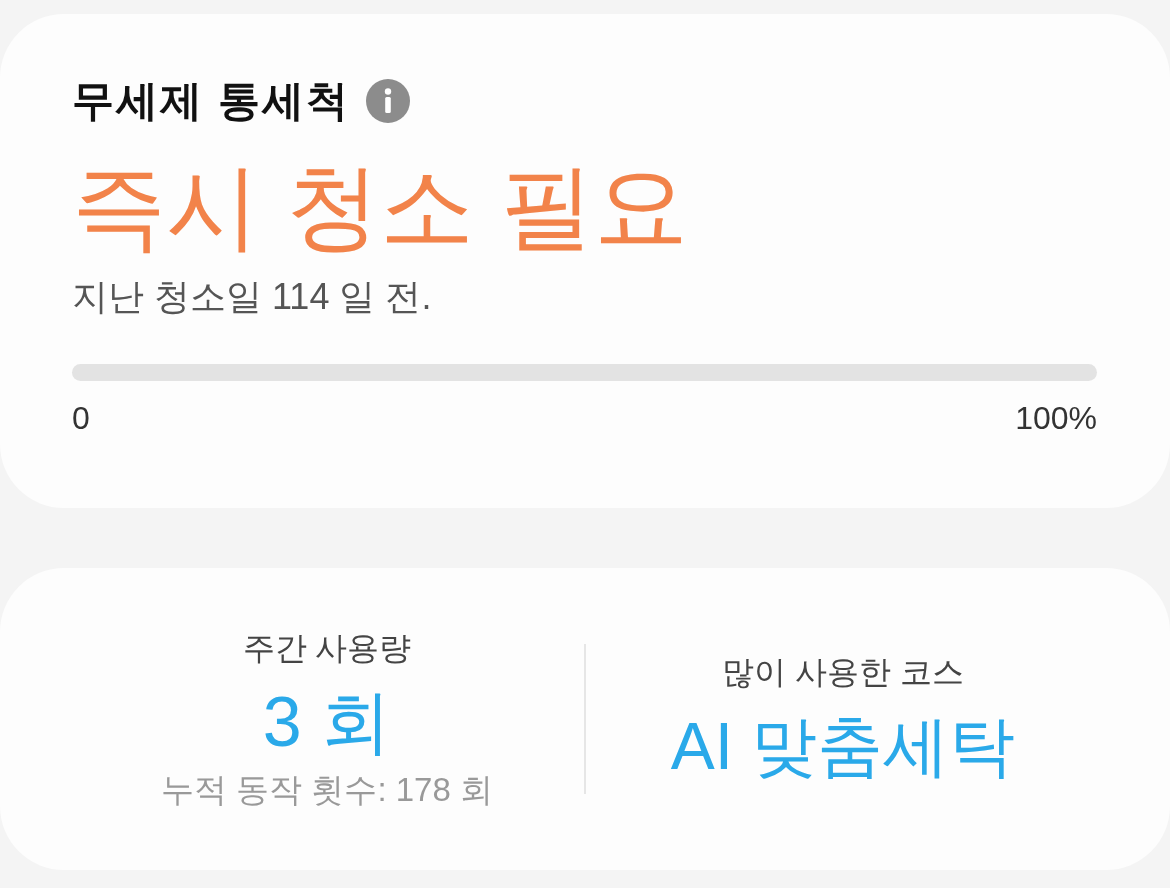 The width and height of the screenshot is (1170, 888). What do you see at coordinates (843, 672) in the screenshot?
I see `stat-label: 많이 사용한 코스` at bounding box center [843, 672].